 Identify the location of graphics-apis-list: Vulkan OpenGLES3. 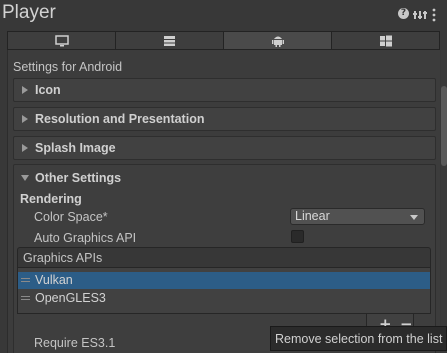
(224, 291).